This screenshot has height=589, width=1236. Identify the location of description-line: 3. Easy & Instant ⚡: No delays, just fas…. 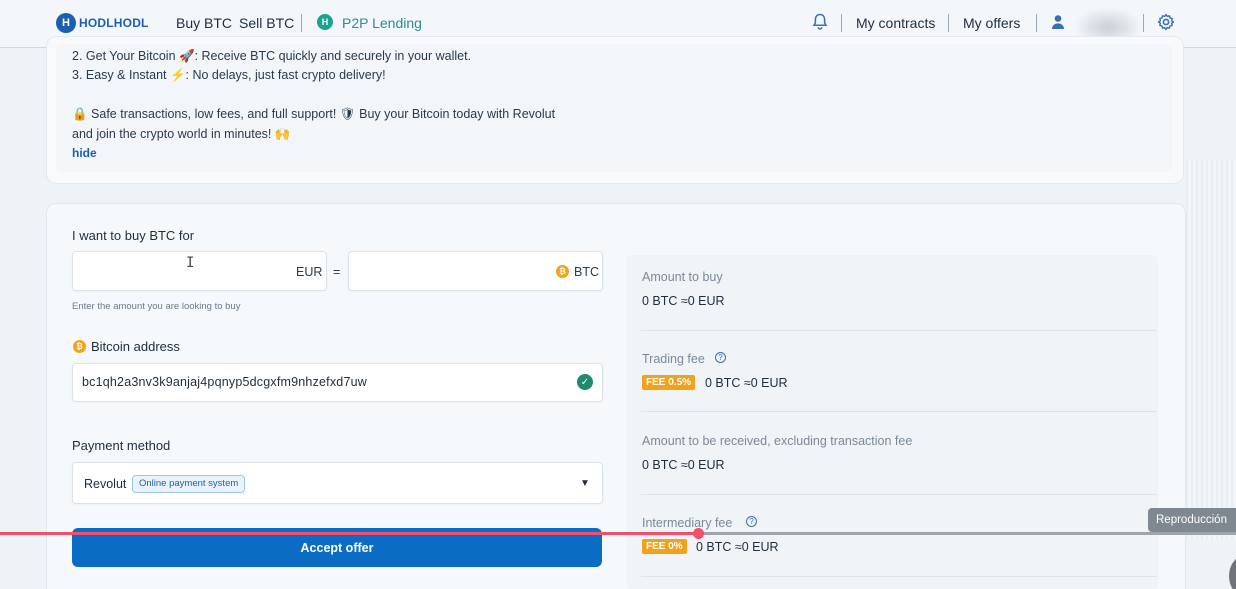
(229, 75).